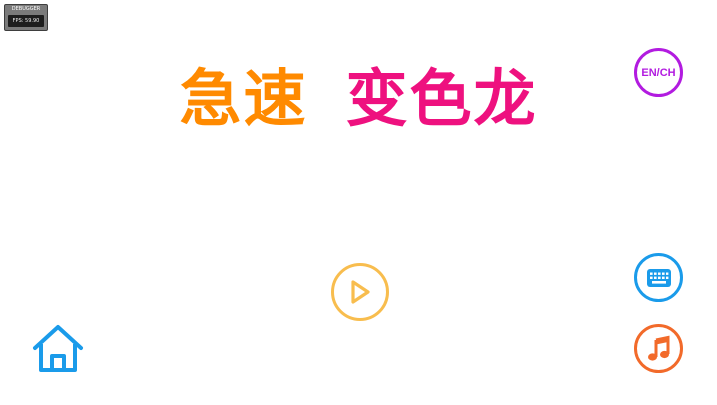 The height and width of the screenshot is (405, 717). I want to click on music-button, so click(658, 348).